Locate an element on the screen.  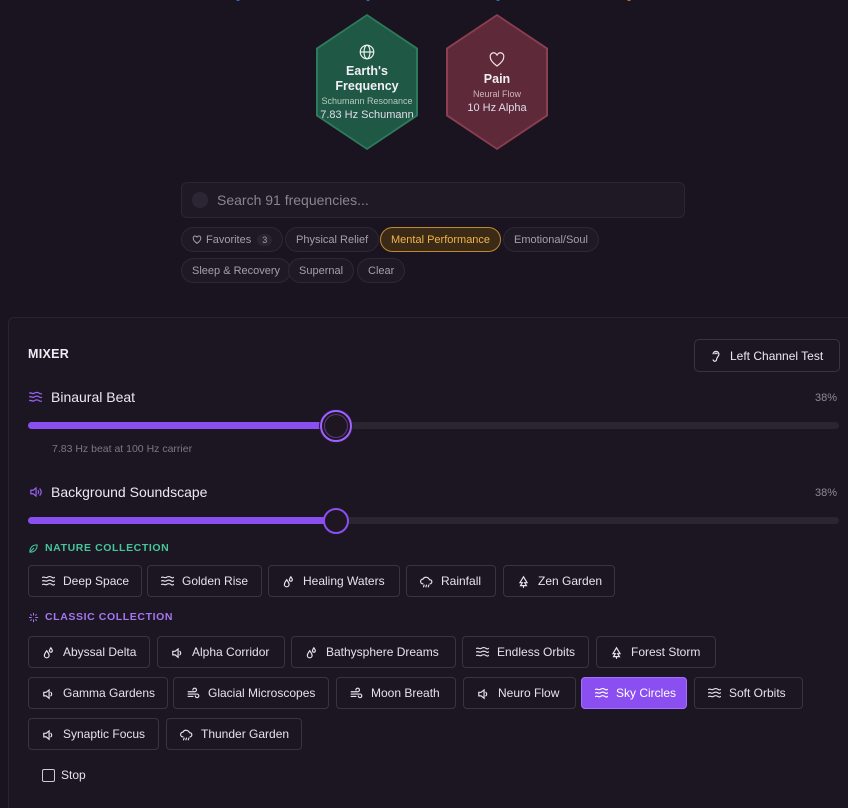
sound-label: Bathysphere Dreams is located at coordinates (382, 652).